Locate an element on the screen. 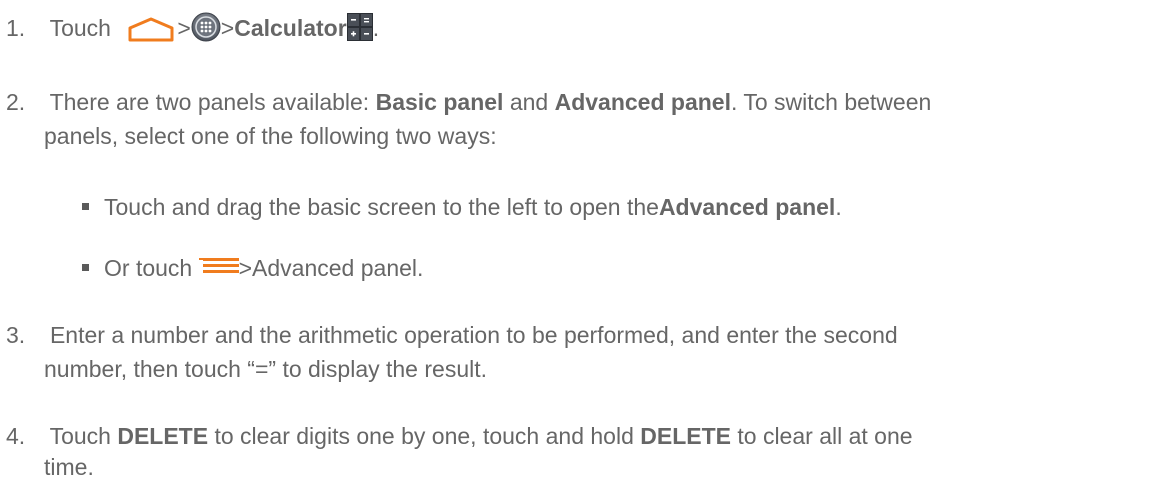 The width and height of the screenshot is (1163, 481). step-text: . To switch between is located at coordinates (831, 102).